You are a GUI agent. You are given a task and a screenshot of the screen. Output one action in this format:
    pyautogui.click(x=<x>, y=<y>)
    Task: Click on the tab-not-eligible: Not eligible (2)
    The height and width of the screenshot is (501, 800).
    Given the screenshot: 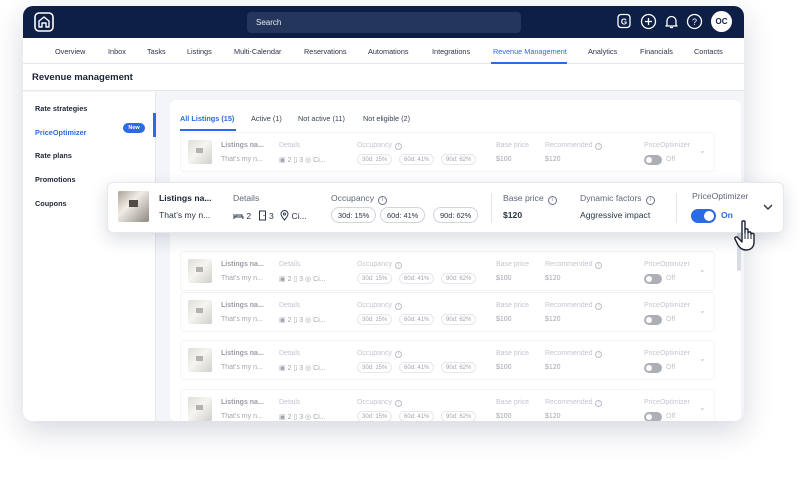 What is the action you would take?
    pyautogui.click(x=386, y=118)
    